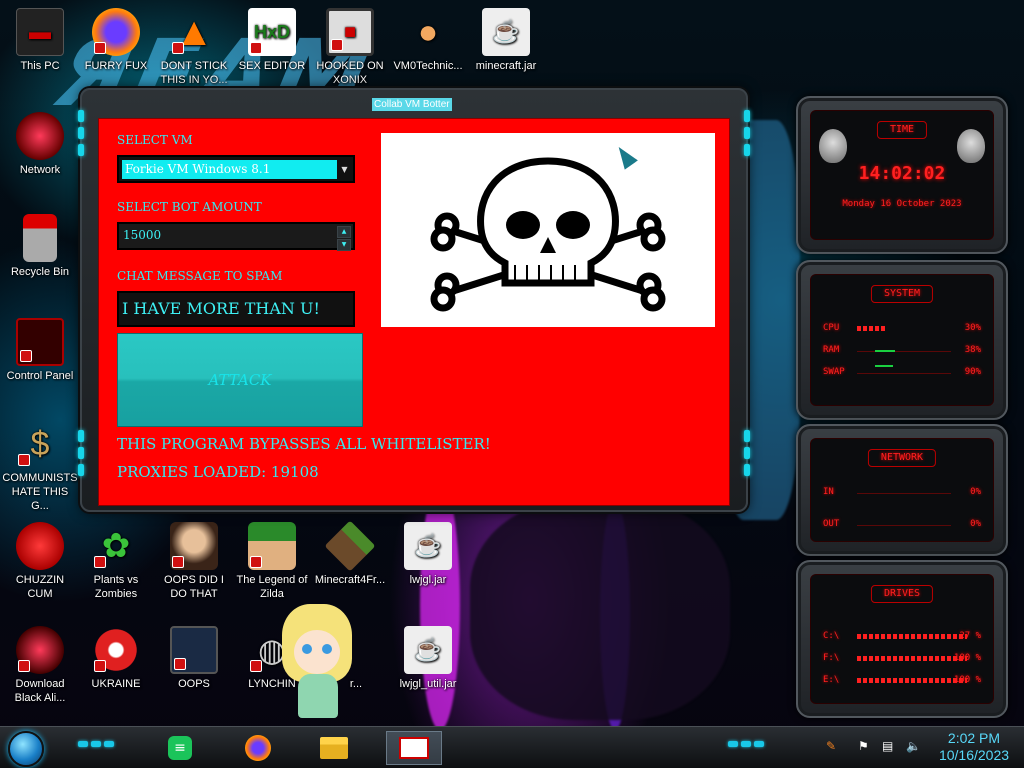 The image size is (1024, 768). I want to click on network-gadget-screen: NETWORK IN 0% OUT 0%, so click(902, 490).